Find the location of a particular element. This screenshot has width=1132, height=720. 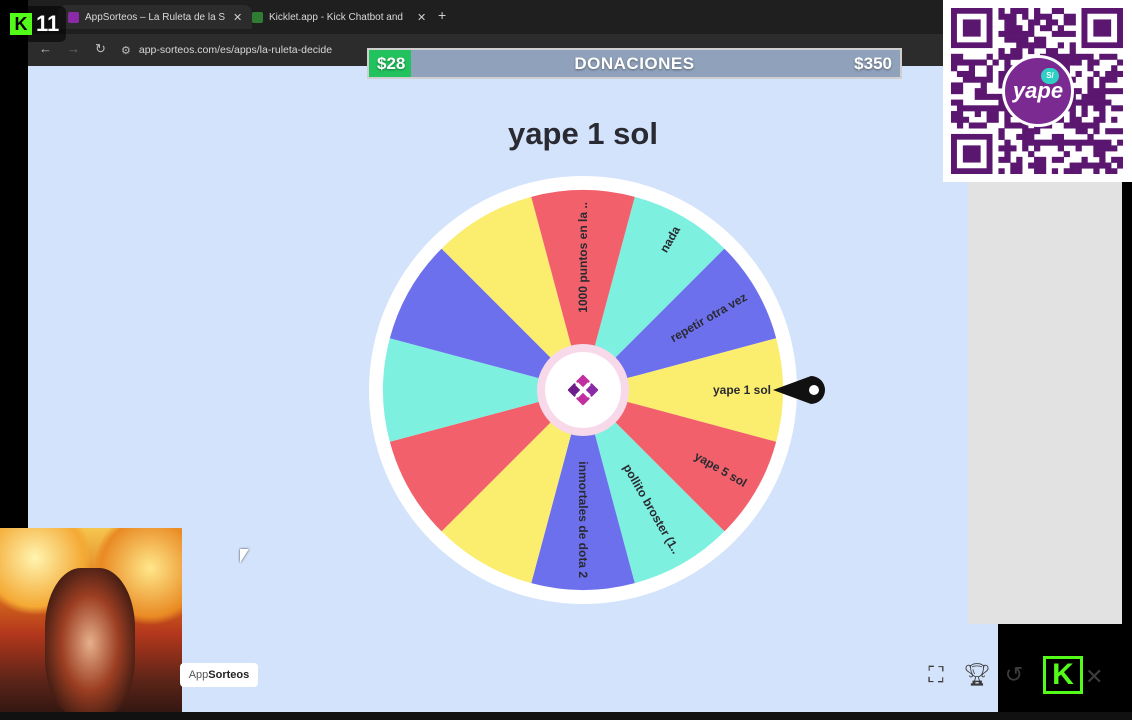

back-arrow-icon: ← is located at coordinates (45, 48).